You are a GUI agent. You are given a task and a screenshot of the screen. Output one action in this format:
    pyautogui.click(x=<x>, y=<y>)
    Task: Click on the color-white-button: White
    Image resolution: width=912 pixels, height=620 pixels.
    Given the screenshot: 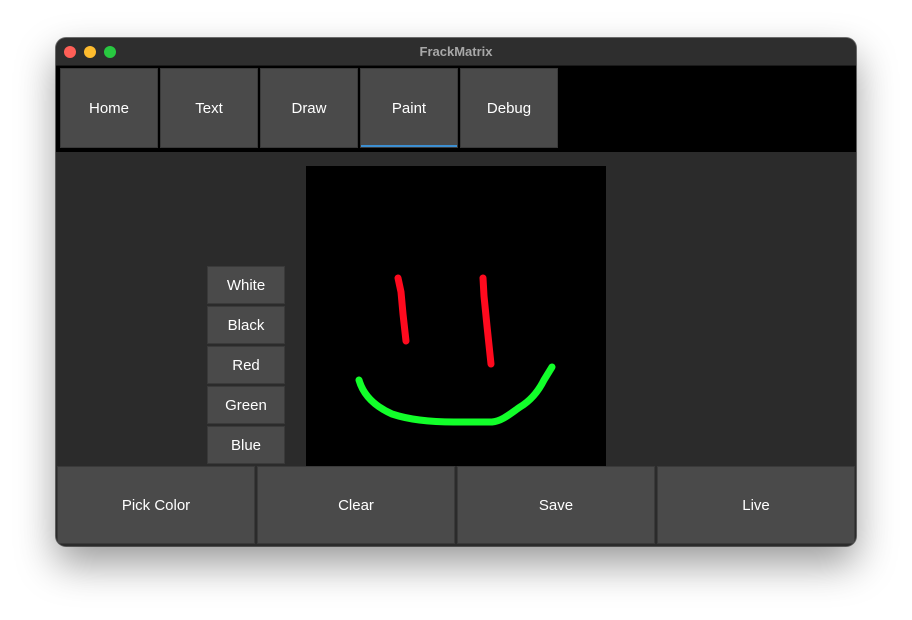 What is the action you would take?
    pyautogui.click(x=246, y=285)
    